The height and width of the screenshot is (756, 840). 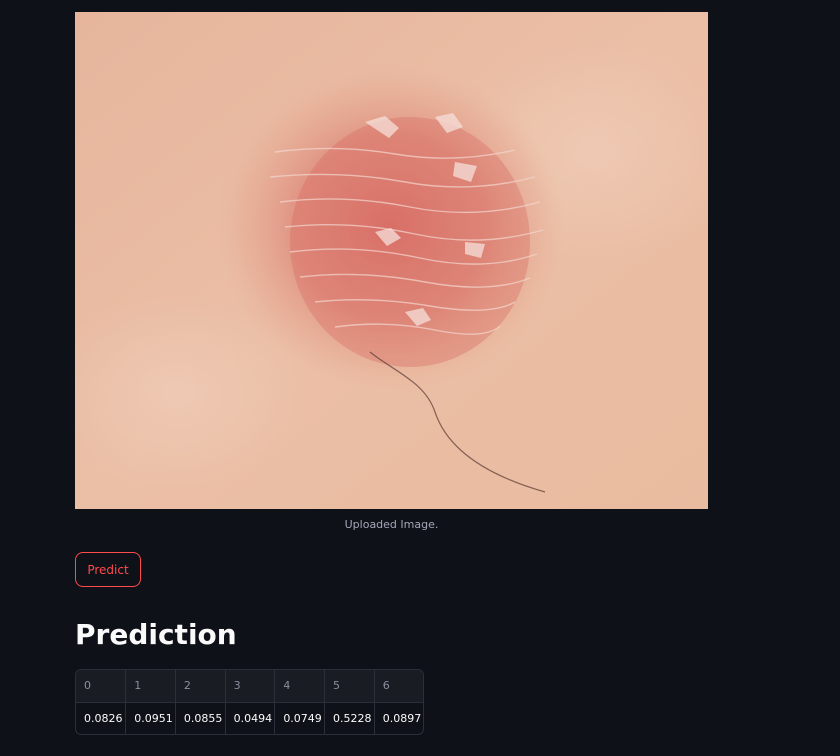 What do you see at coordinates (391, 524) in the screenshot?
I see `image-caption: Uploaded Image.` at bounding box center [391, 524].